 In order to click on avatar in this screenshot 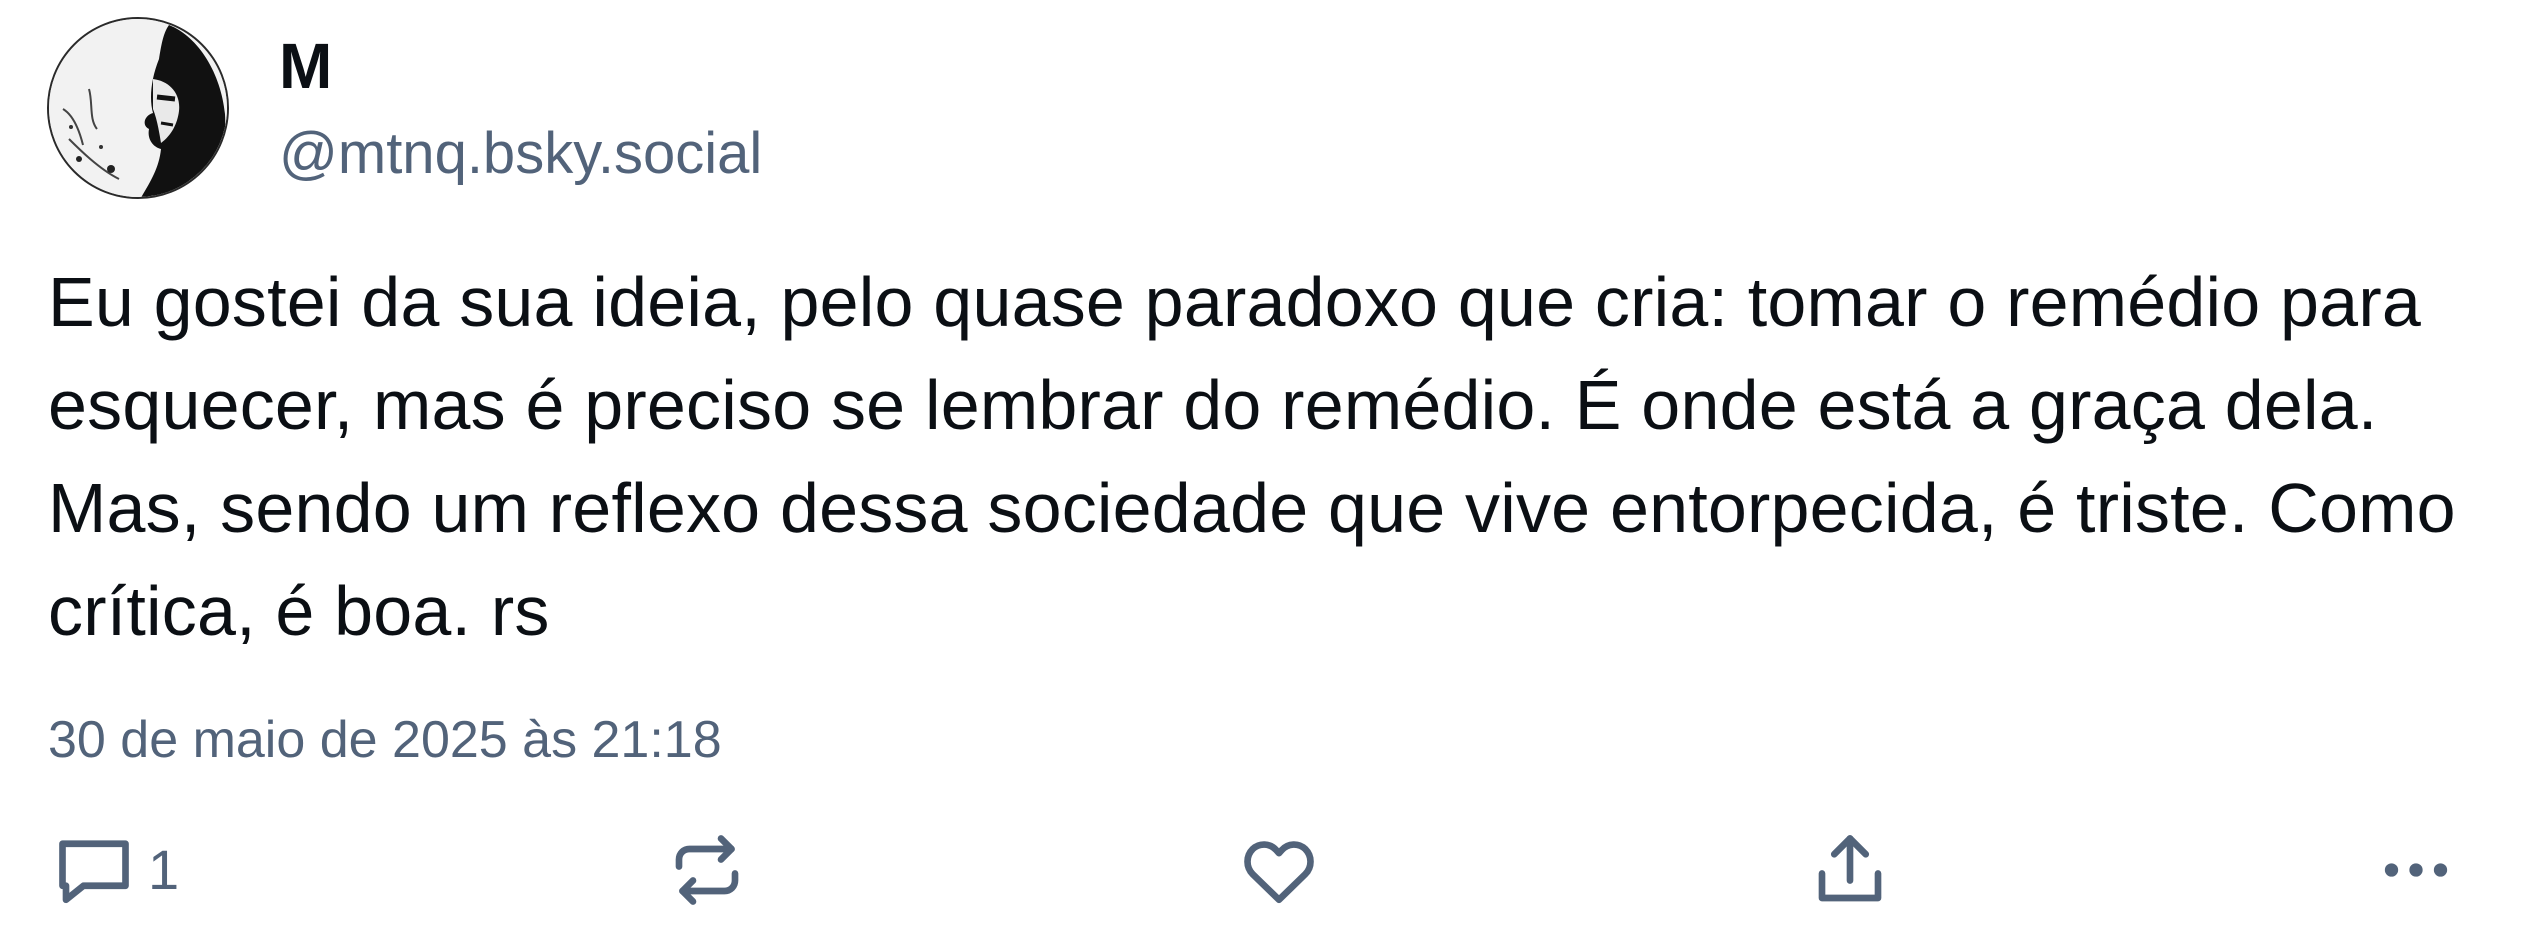, I will do `click(138, 108)`.